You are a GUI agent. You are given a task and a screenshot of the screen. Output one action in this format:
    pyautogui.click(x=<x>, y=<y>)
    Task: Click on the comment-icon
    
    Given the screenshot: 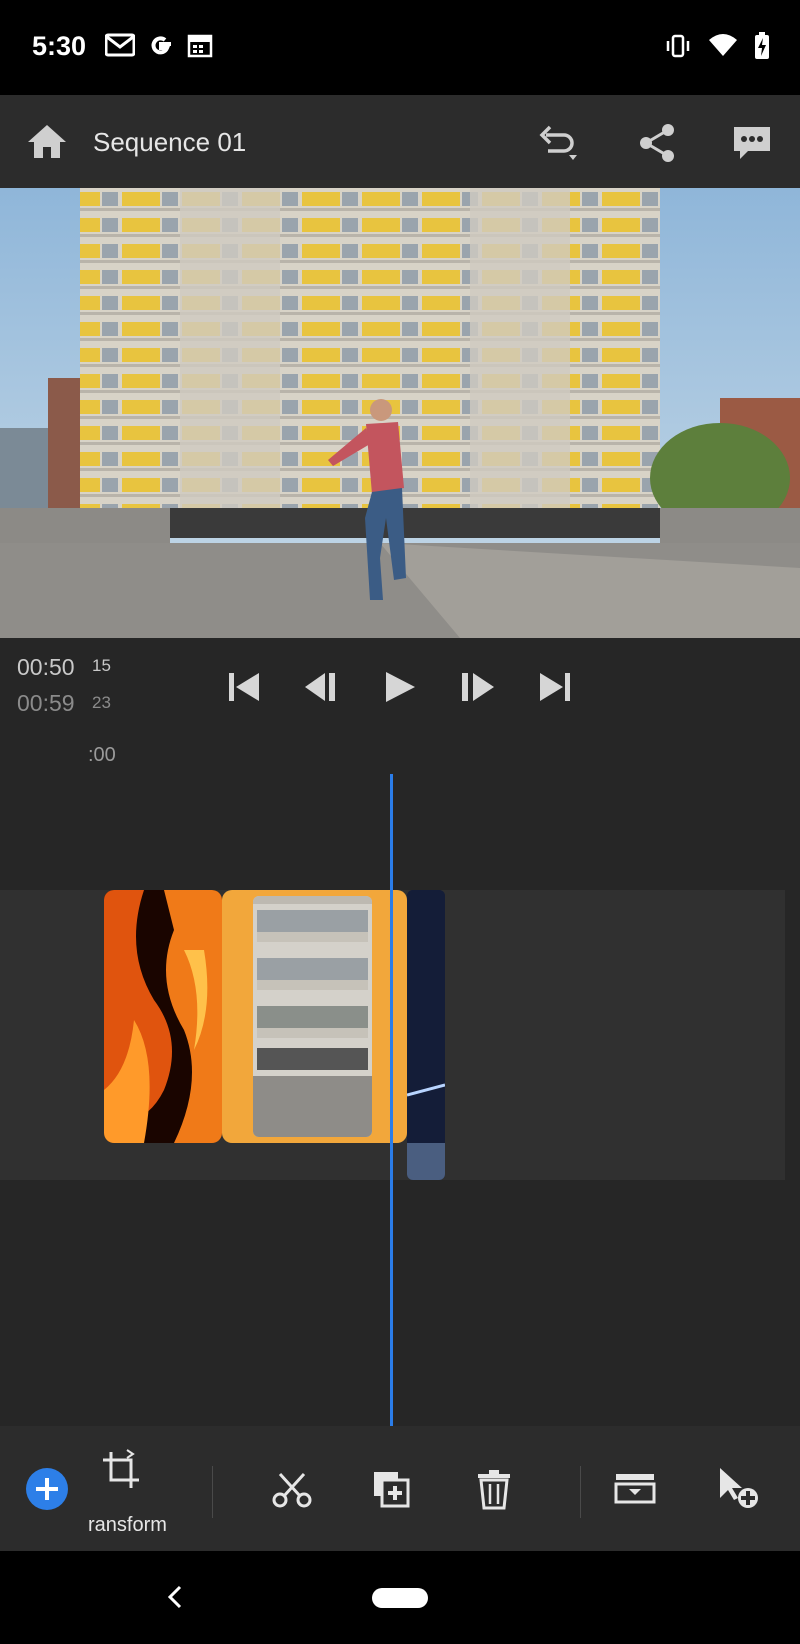 What is the action you would take?
    pyautogui.click(x=752, y=143)
    